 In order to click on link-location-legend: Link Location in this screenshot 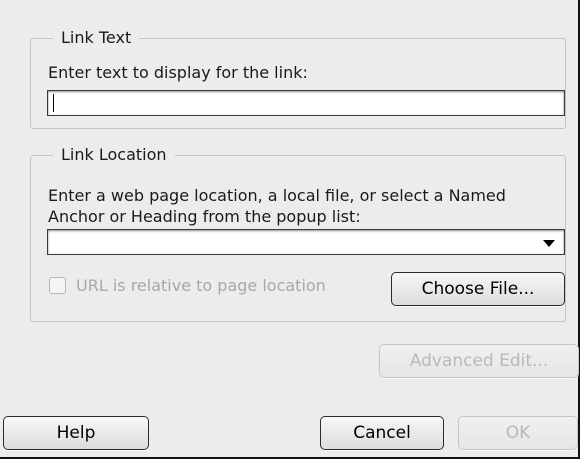, I will do `click(114, 154)`.